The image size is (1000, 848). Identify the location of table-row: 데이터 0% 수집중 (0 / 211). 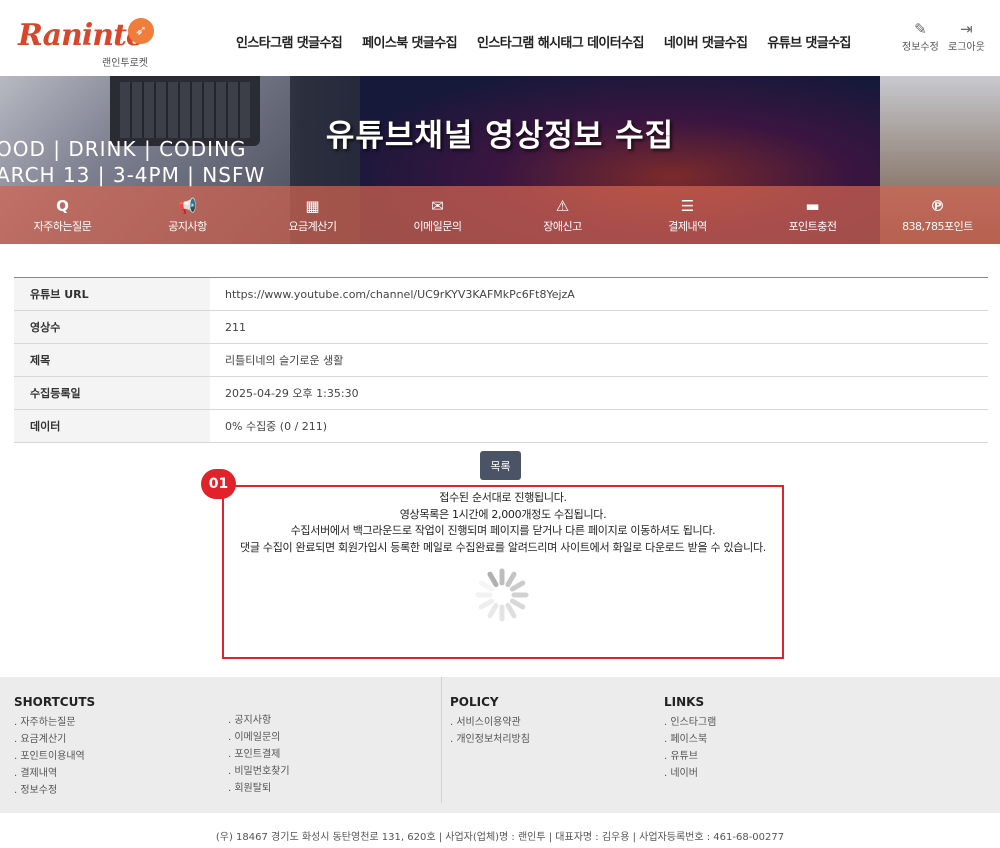
(501, 426).